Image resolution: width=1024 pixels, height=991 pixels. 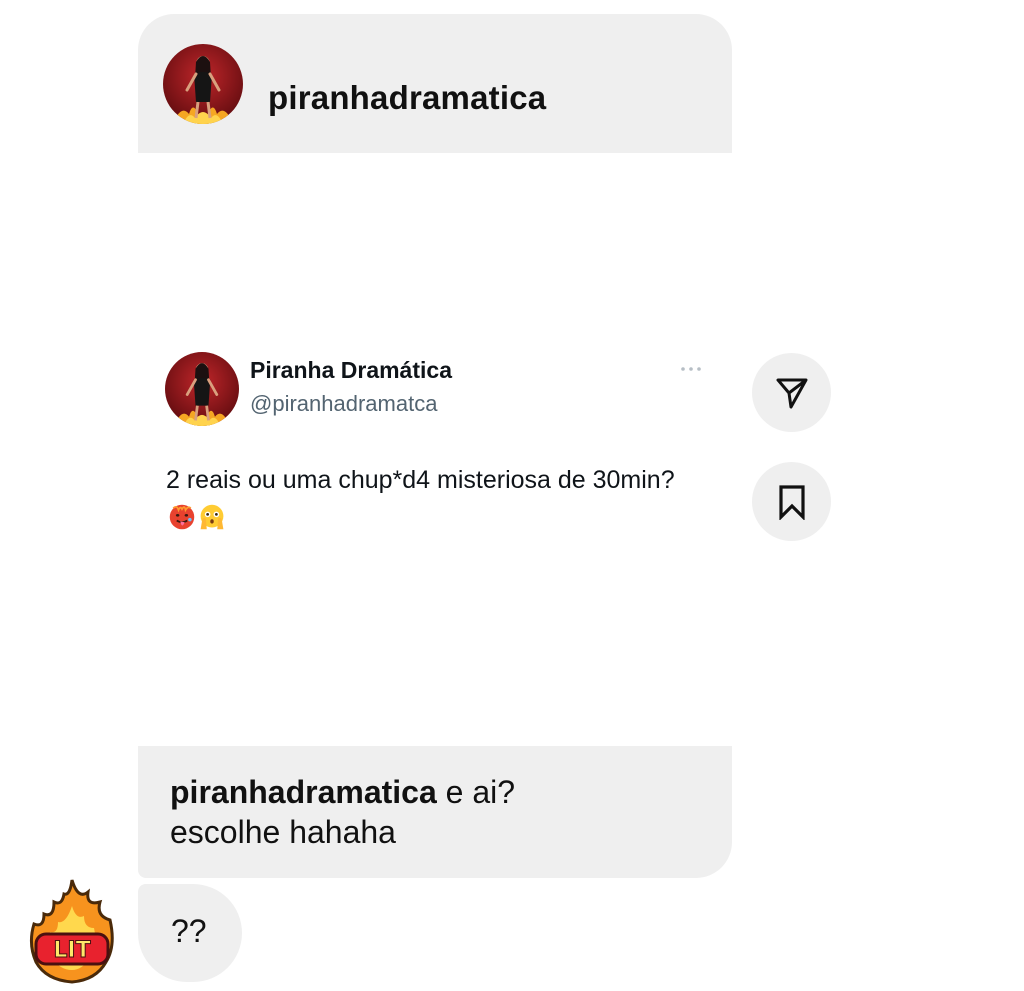 What do you see at coordinates (182, 517) in the screenshot?
I see `hot-face-emoji` at bounding box center [182, 517].